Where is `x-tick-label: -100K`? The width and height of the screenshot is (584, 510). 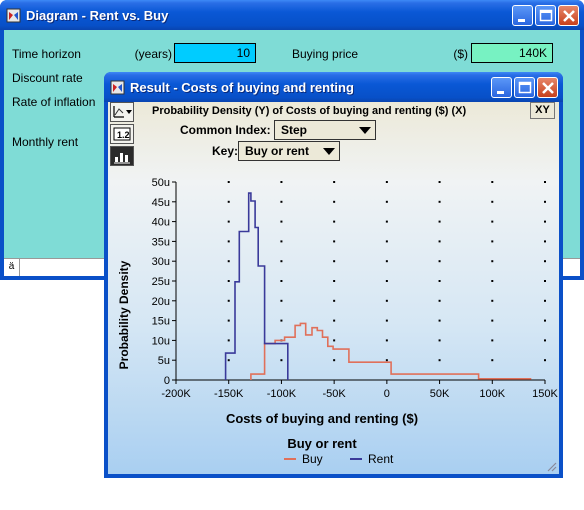
x-tick-label: -100K is located at coordinates (282, 394).